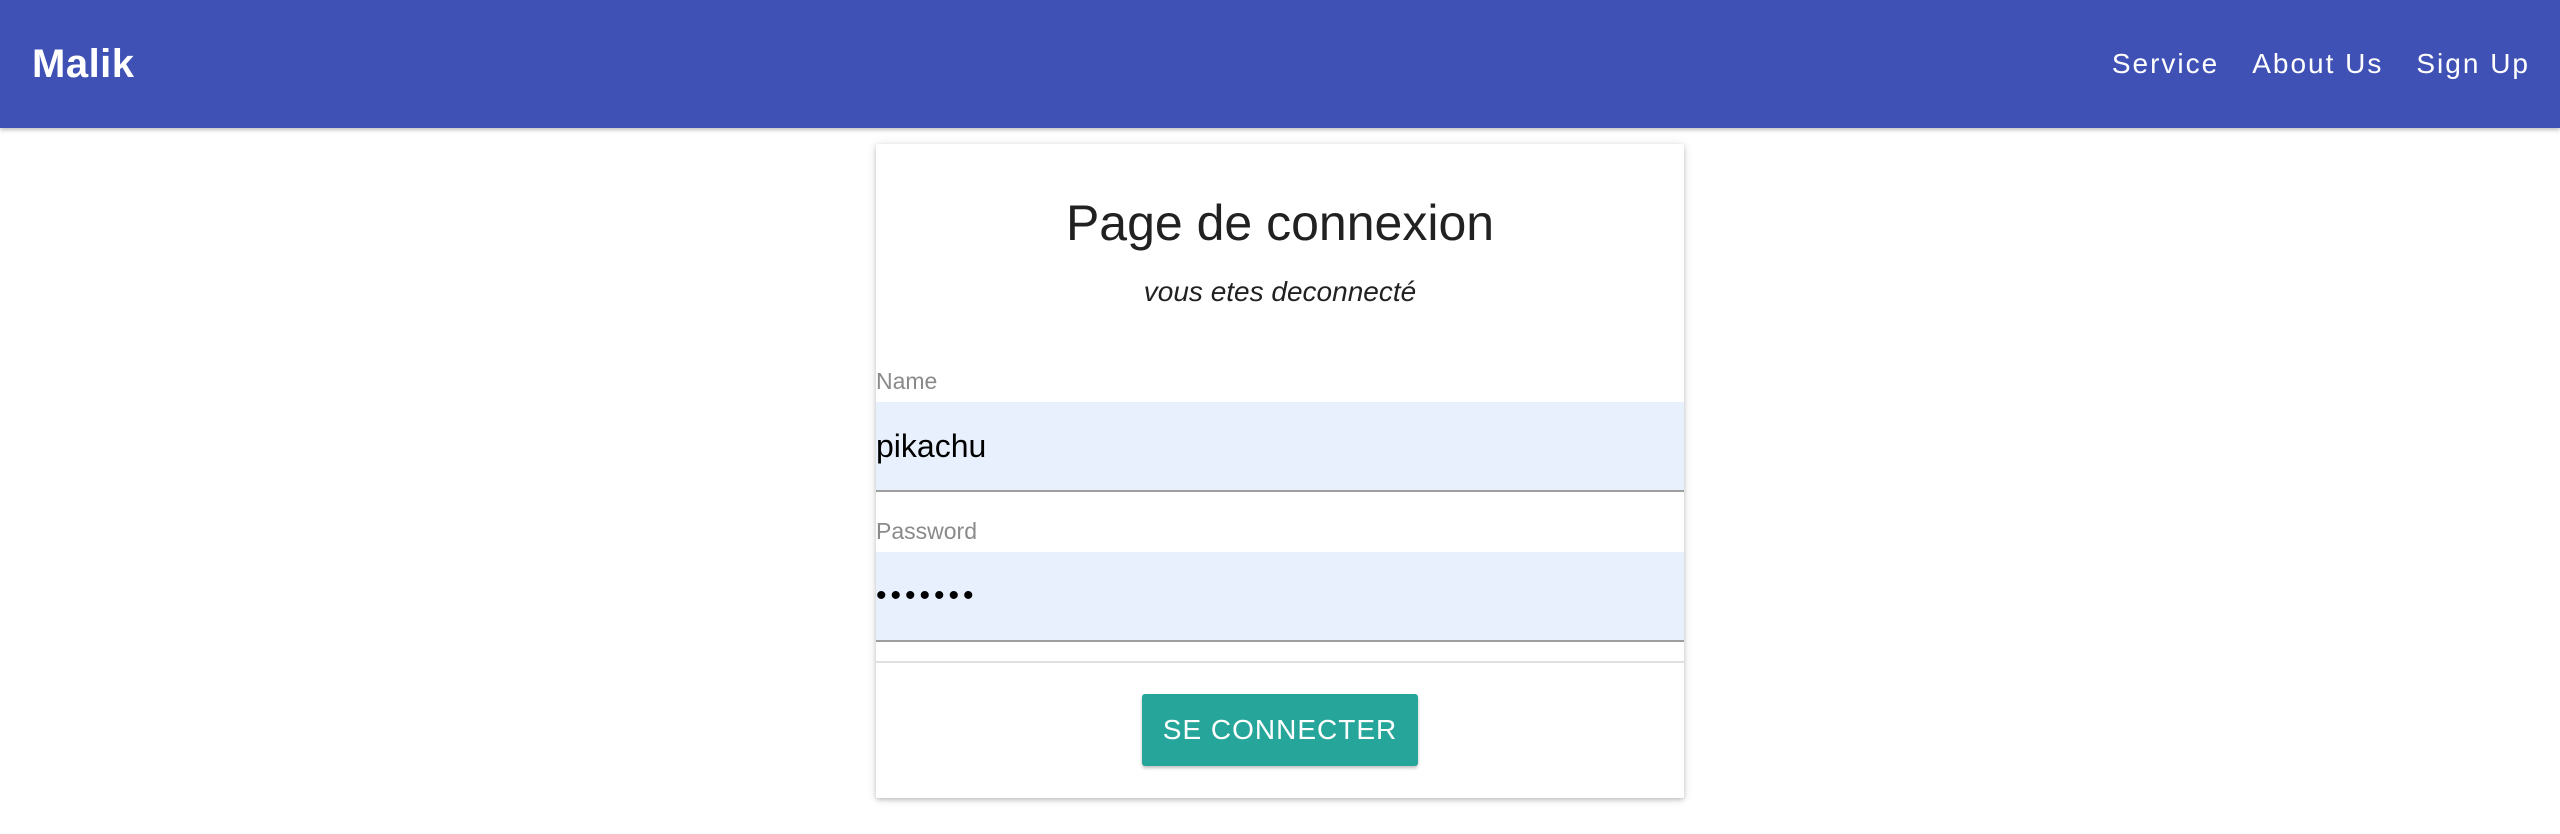 The image size is (2560, 834). What do you see at coordinates (926, 531) in the screenshot?
I see `password-label: Password` at bounding box center [926, 531].